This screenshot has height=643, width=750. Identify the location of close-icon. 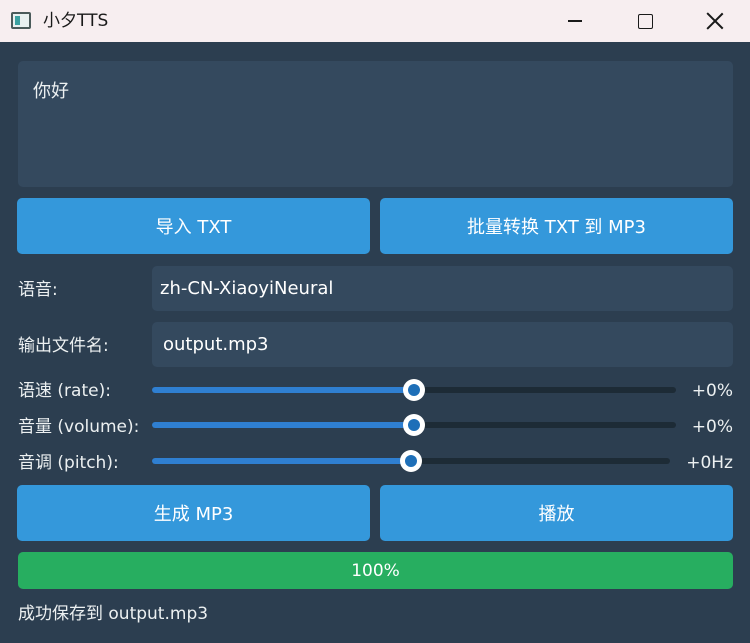
(715, 21).